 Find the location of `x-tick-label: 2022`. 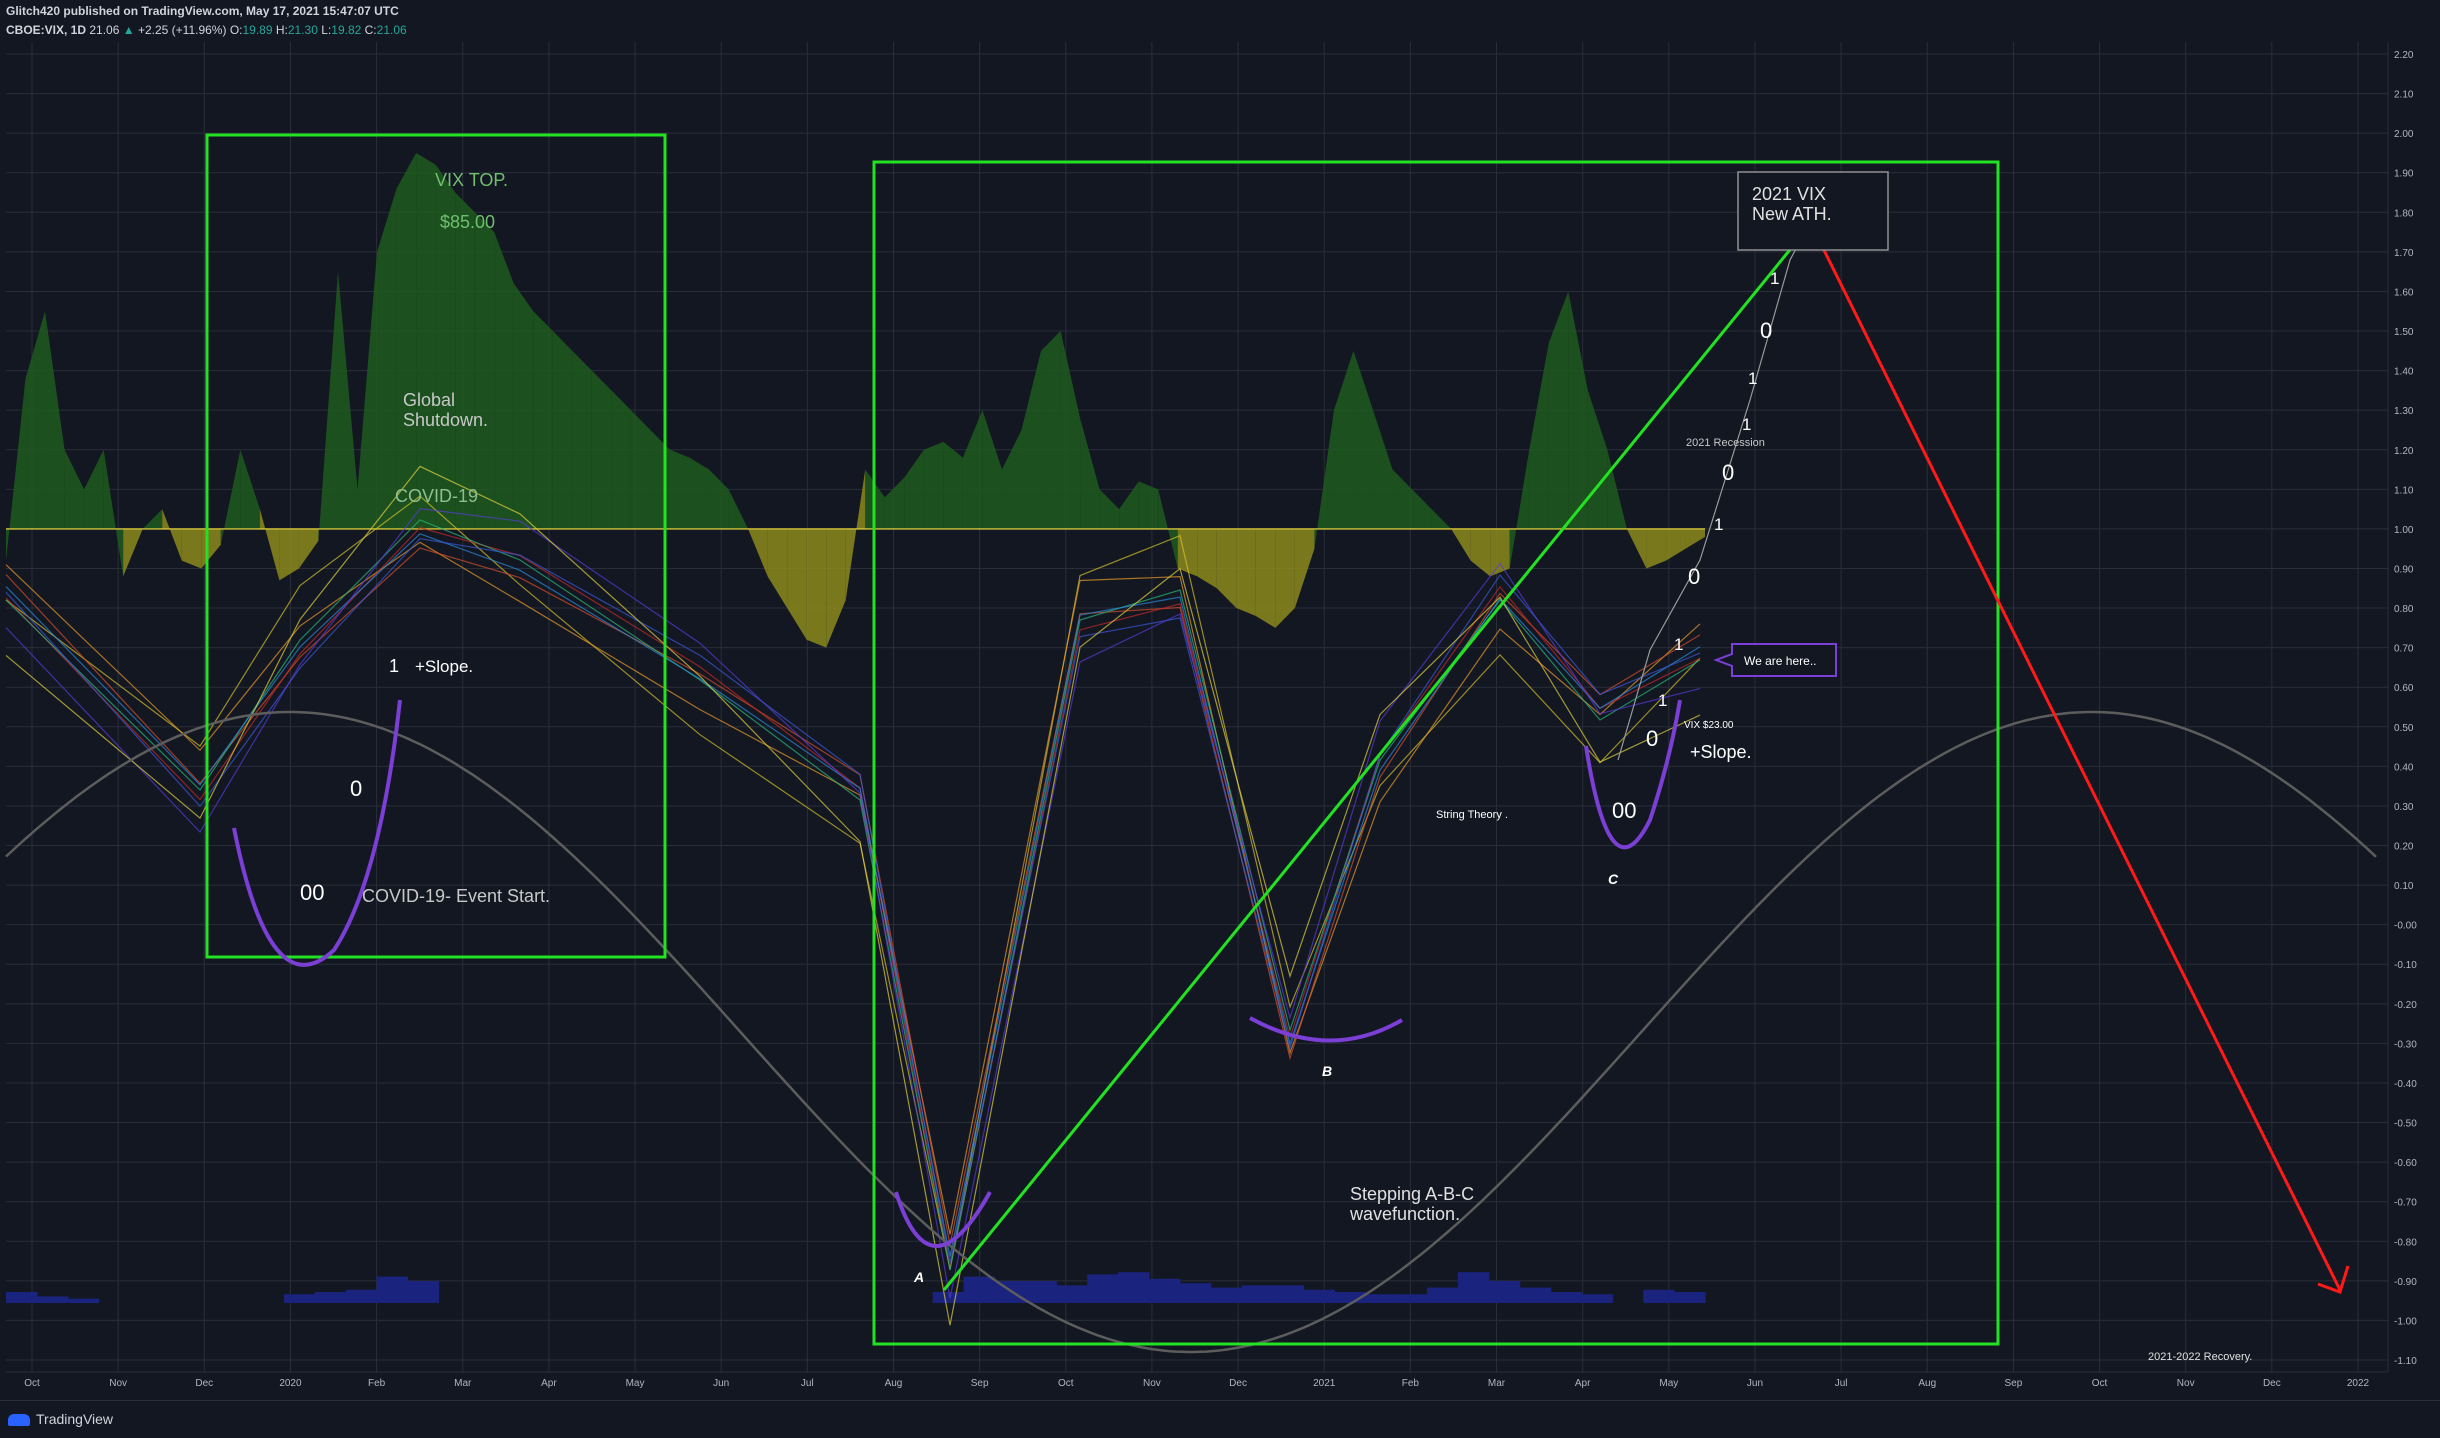

x-tick-label: 2022 is located at coordinates (2358, 1383).